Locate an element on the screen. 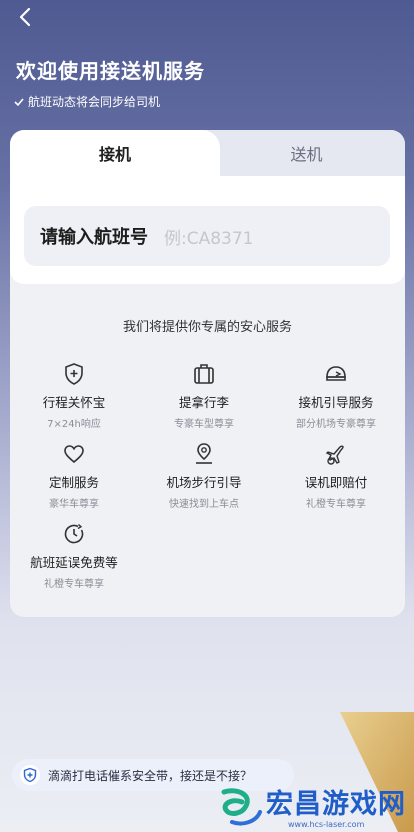 Image resolution: width=414 pixels, height=832 pixels. service-name: 误机即赔付 is located at coordinates (336, 482).